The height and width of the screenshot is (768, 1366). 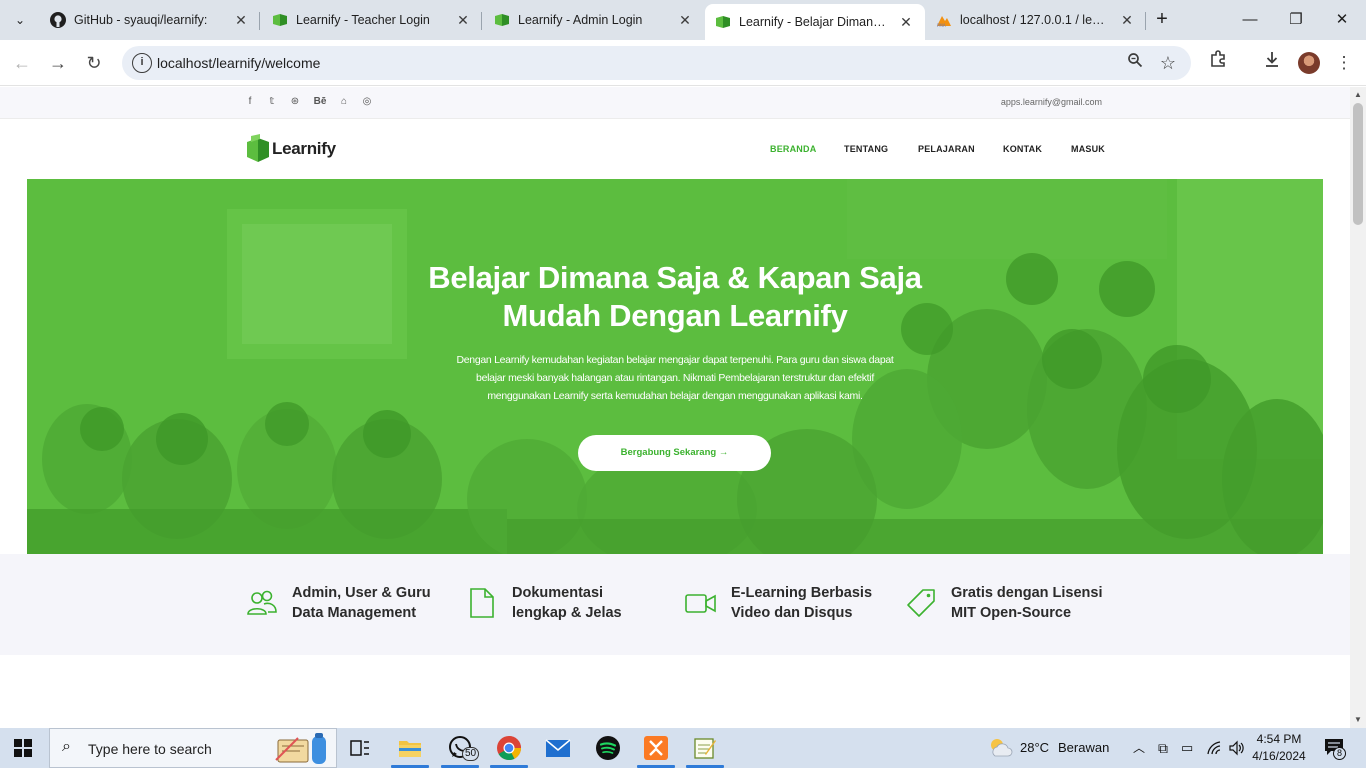 I want to click on learnify-logo-icon, so click(x=258, y=148).